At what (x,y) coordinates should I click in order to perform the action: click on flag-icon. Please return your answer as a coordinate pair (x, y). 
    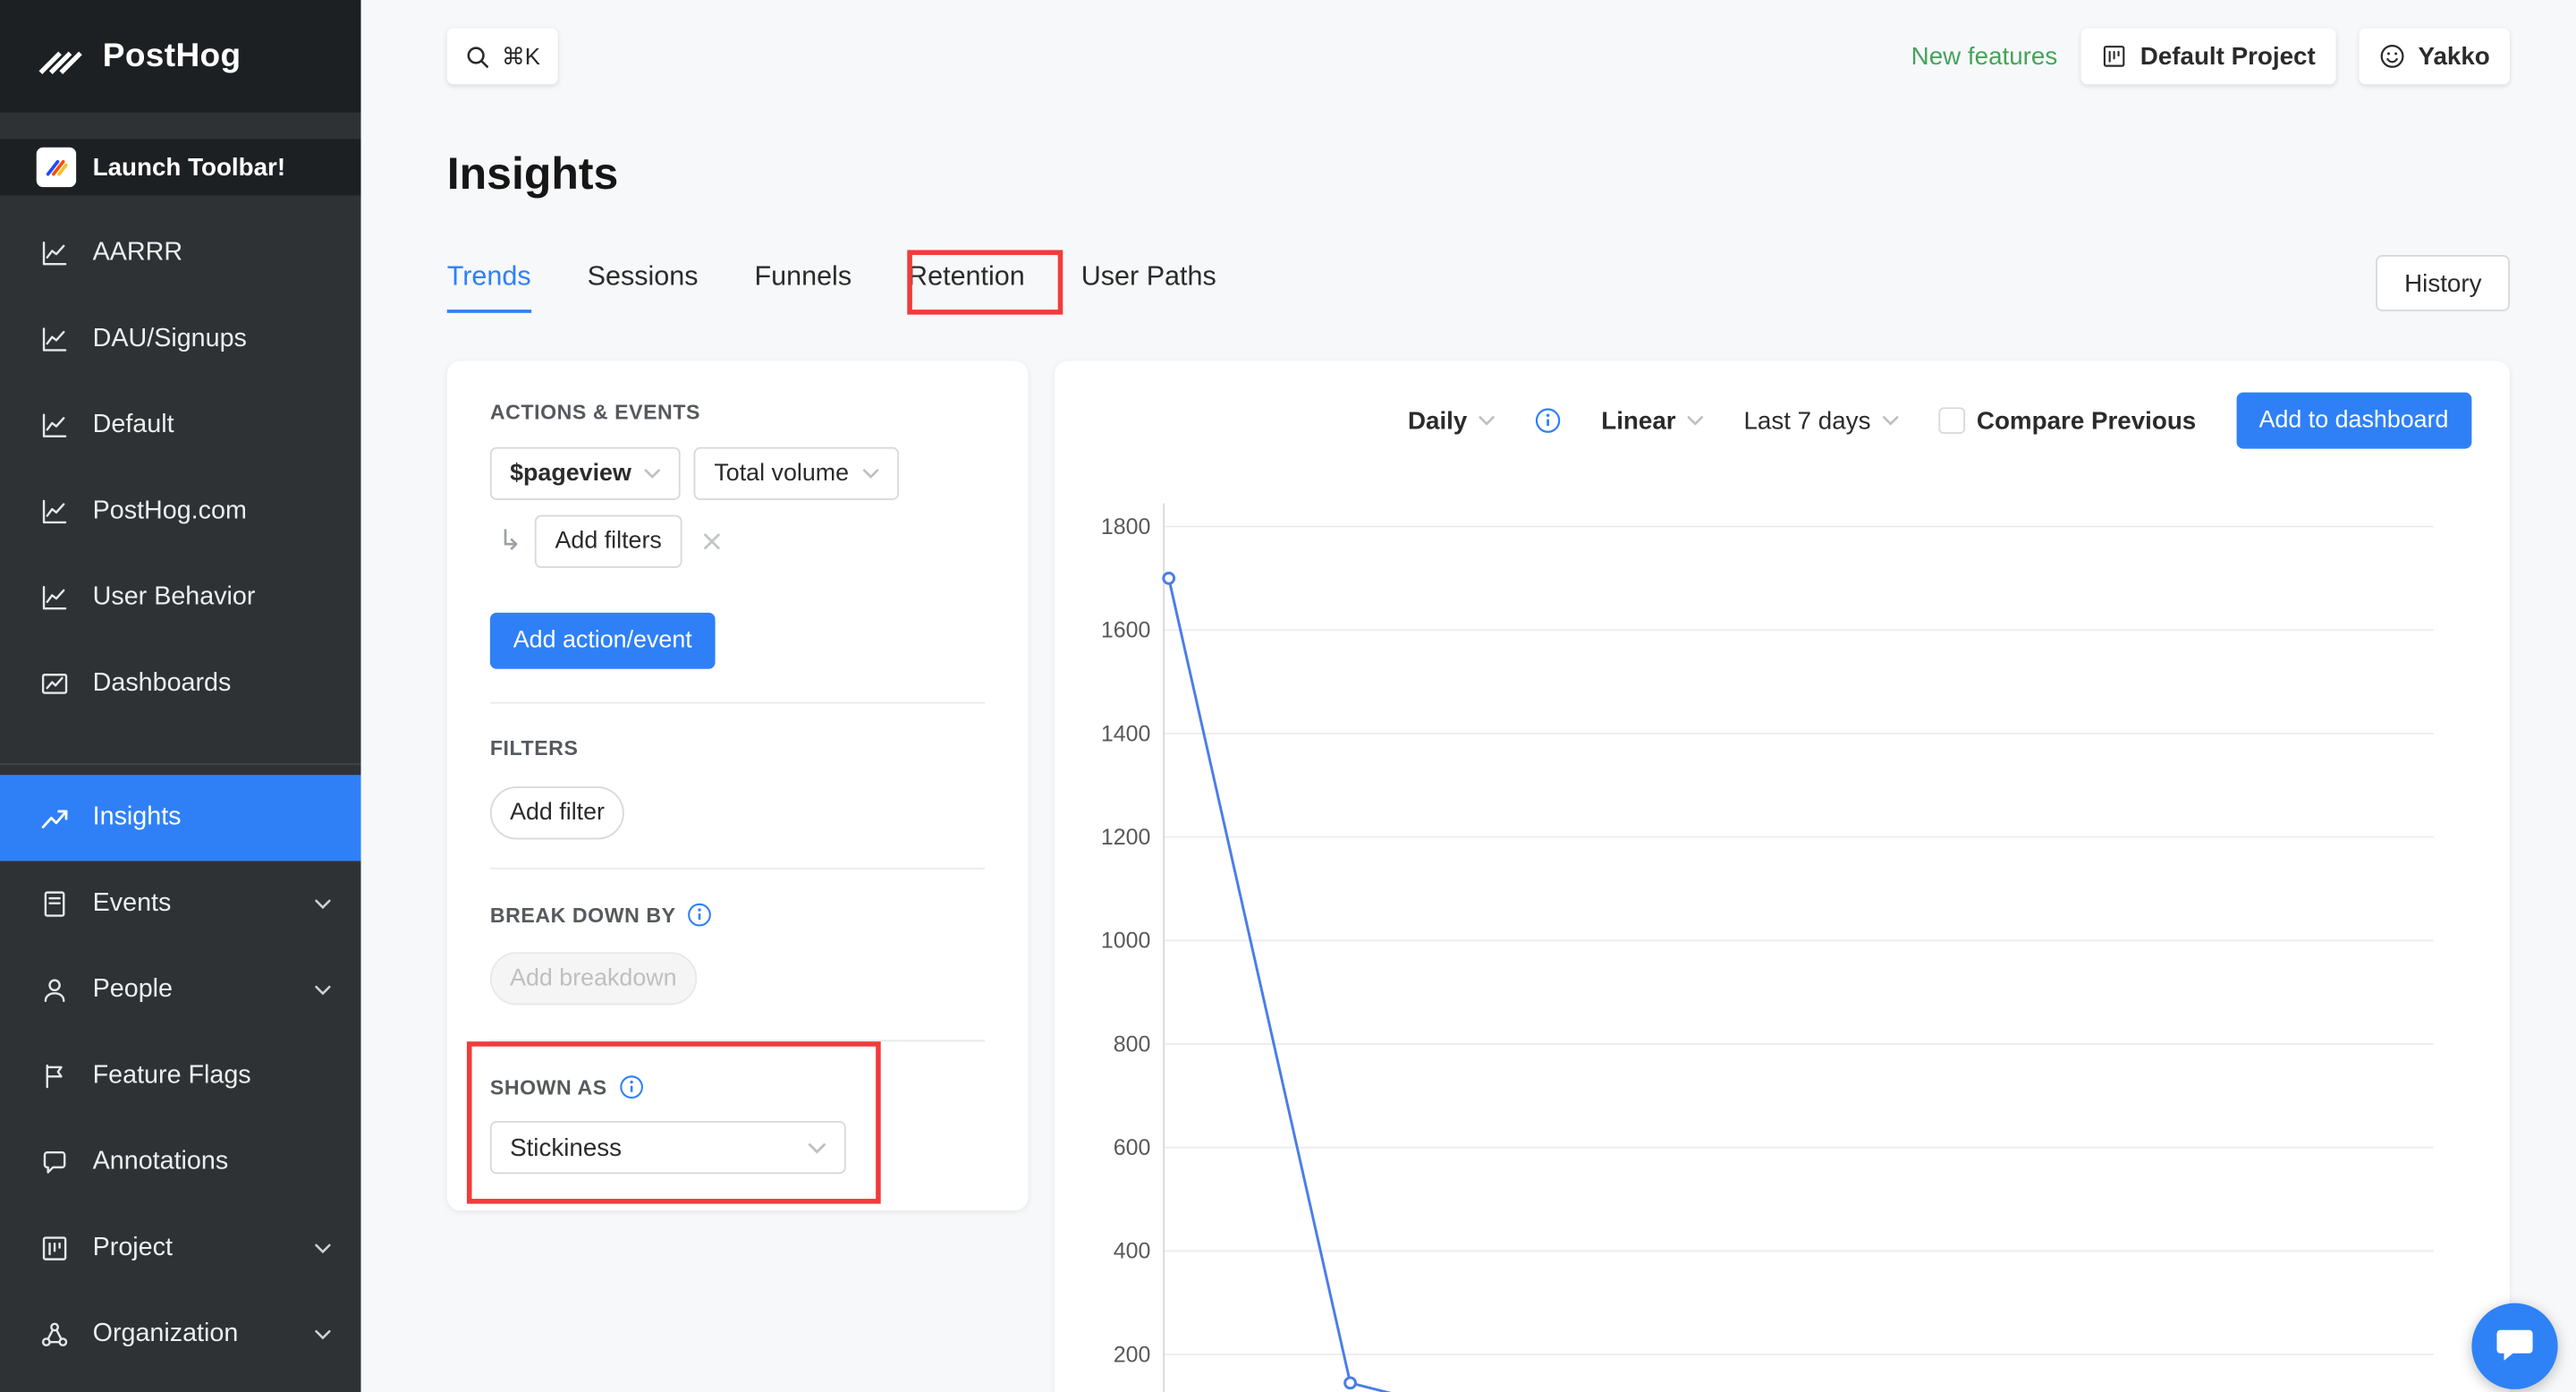
    Looking at the image, I should click on (54, 1076).